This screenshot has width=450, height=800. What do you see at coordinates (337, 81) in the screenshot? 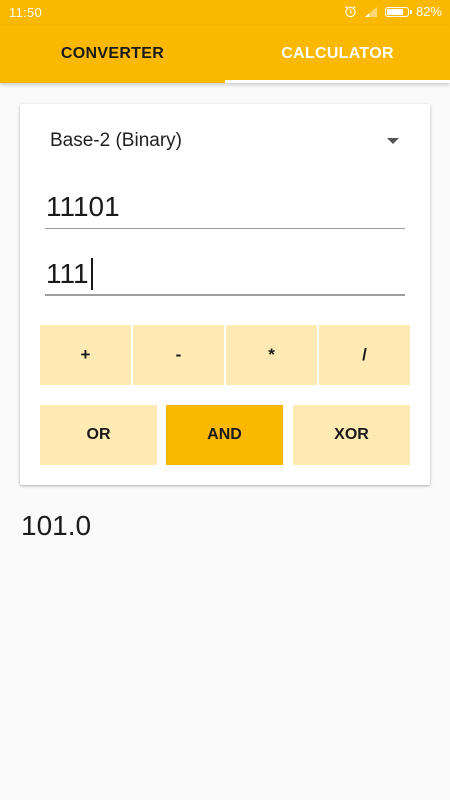
I see `tab-indicator` at bounding box center [337, 81].